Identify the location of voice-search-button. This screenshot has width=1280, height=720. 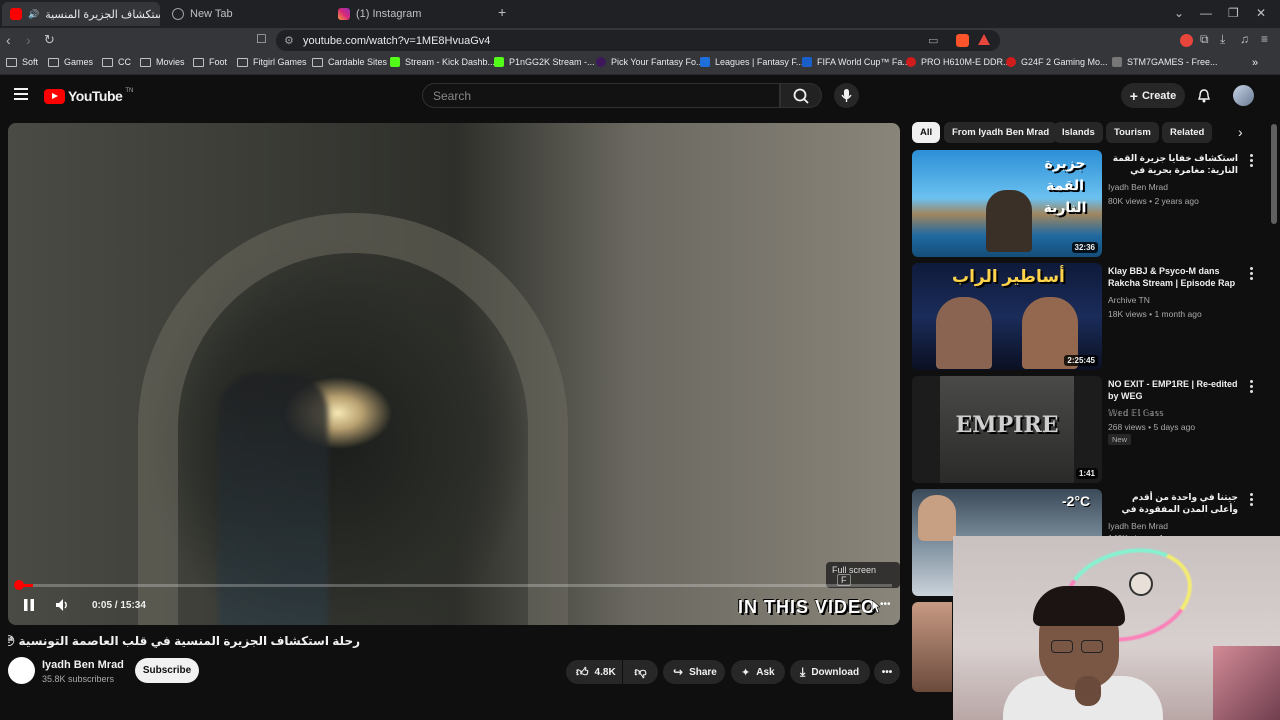
(846, 95).